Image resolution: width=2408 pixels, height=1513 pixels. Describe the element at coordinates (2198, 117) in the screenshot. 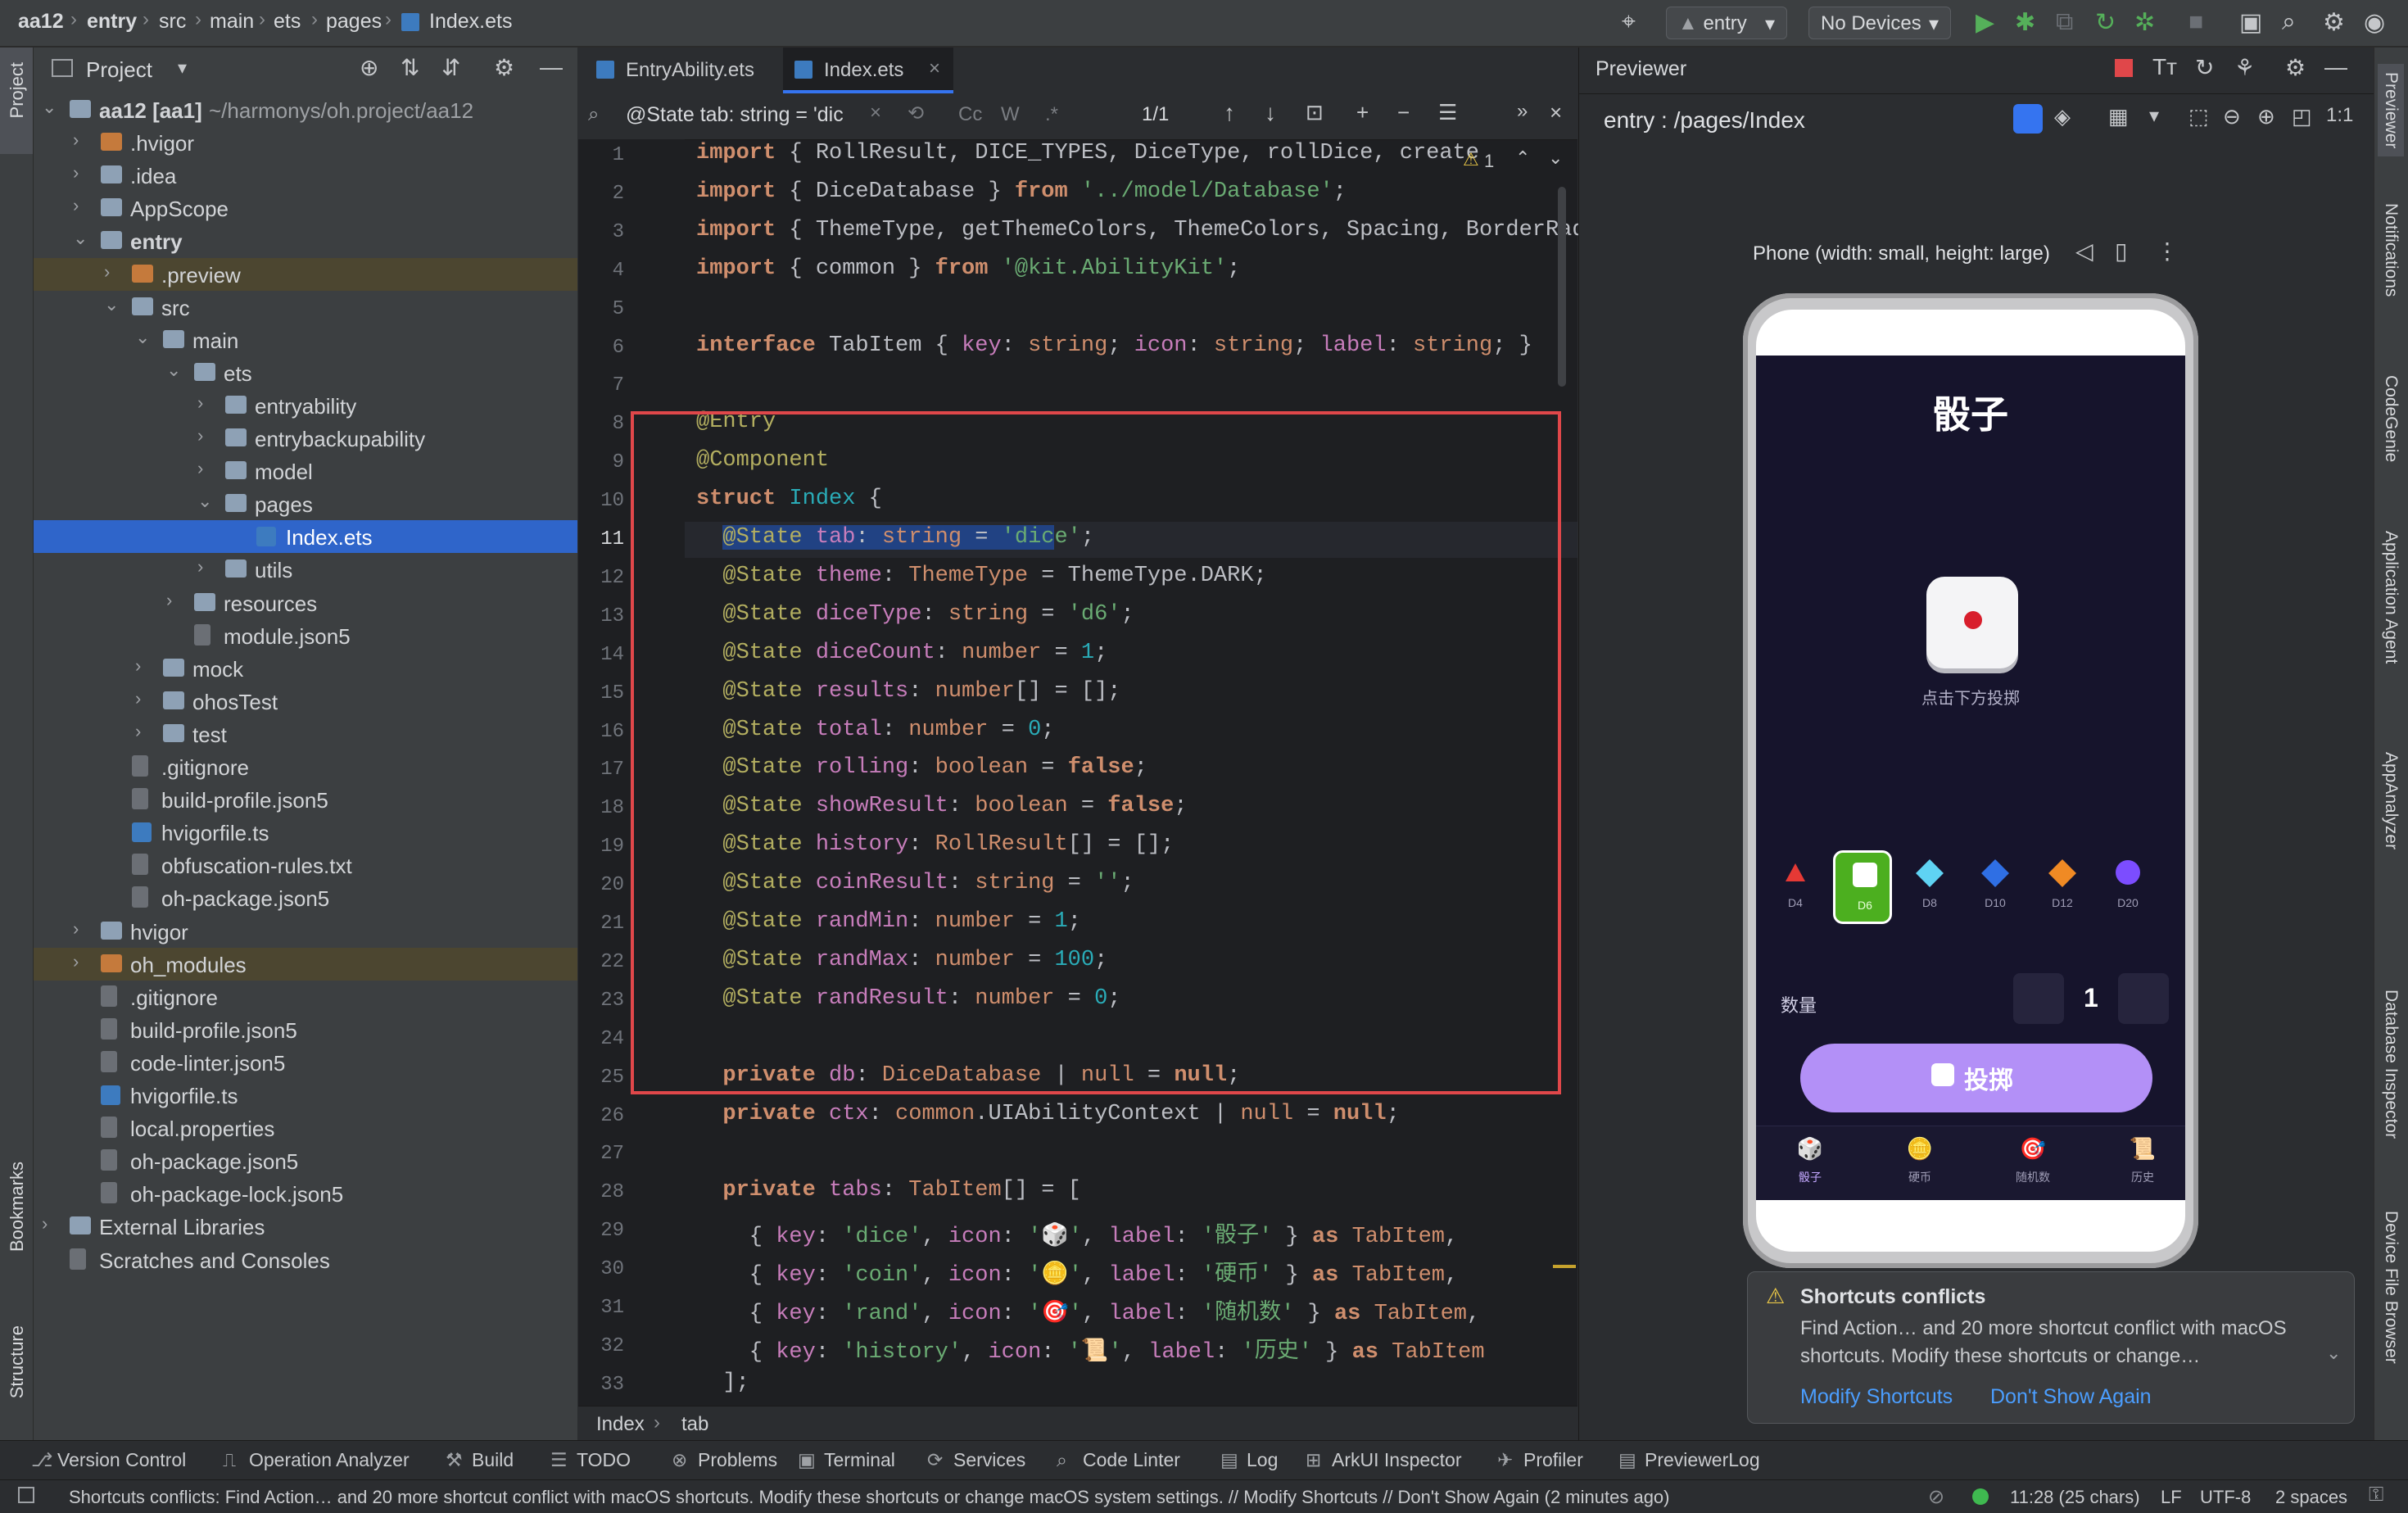

I see `crop-icon: ⬚` at that location.